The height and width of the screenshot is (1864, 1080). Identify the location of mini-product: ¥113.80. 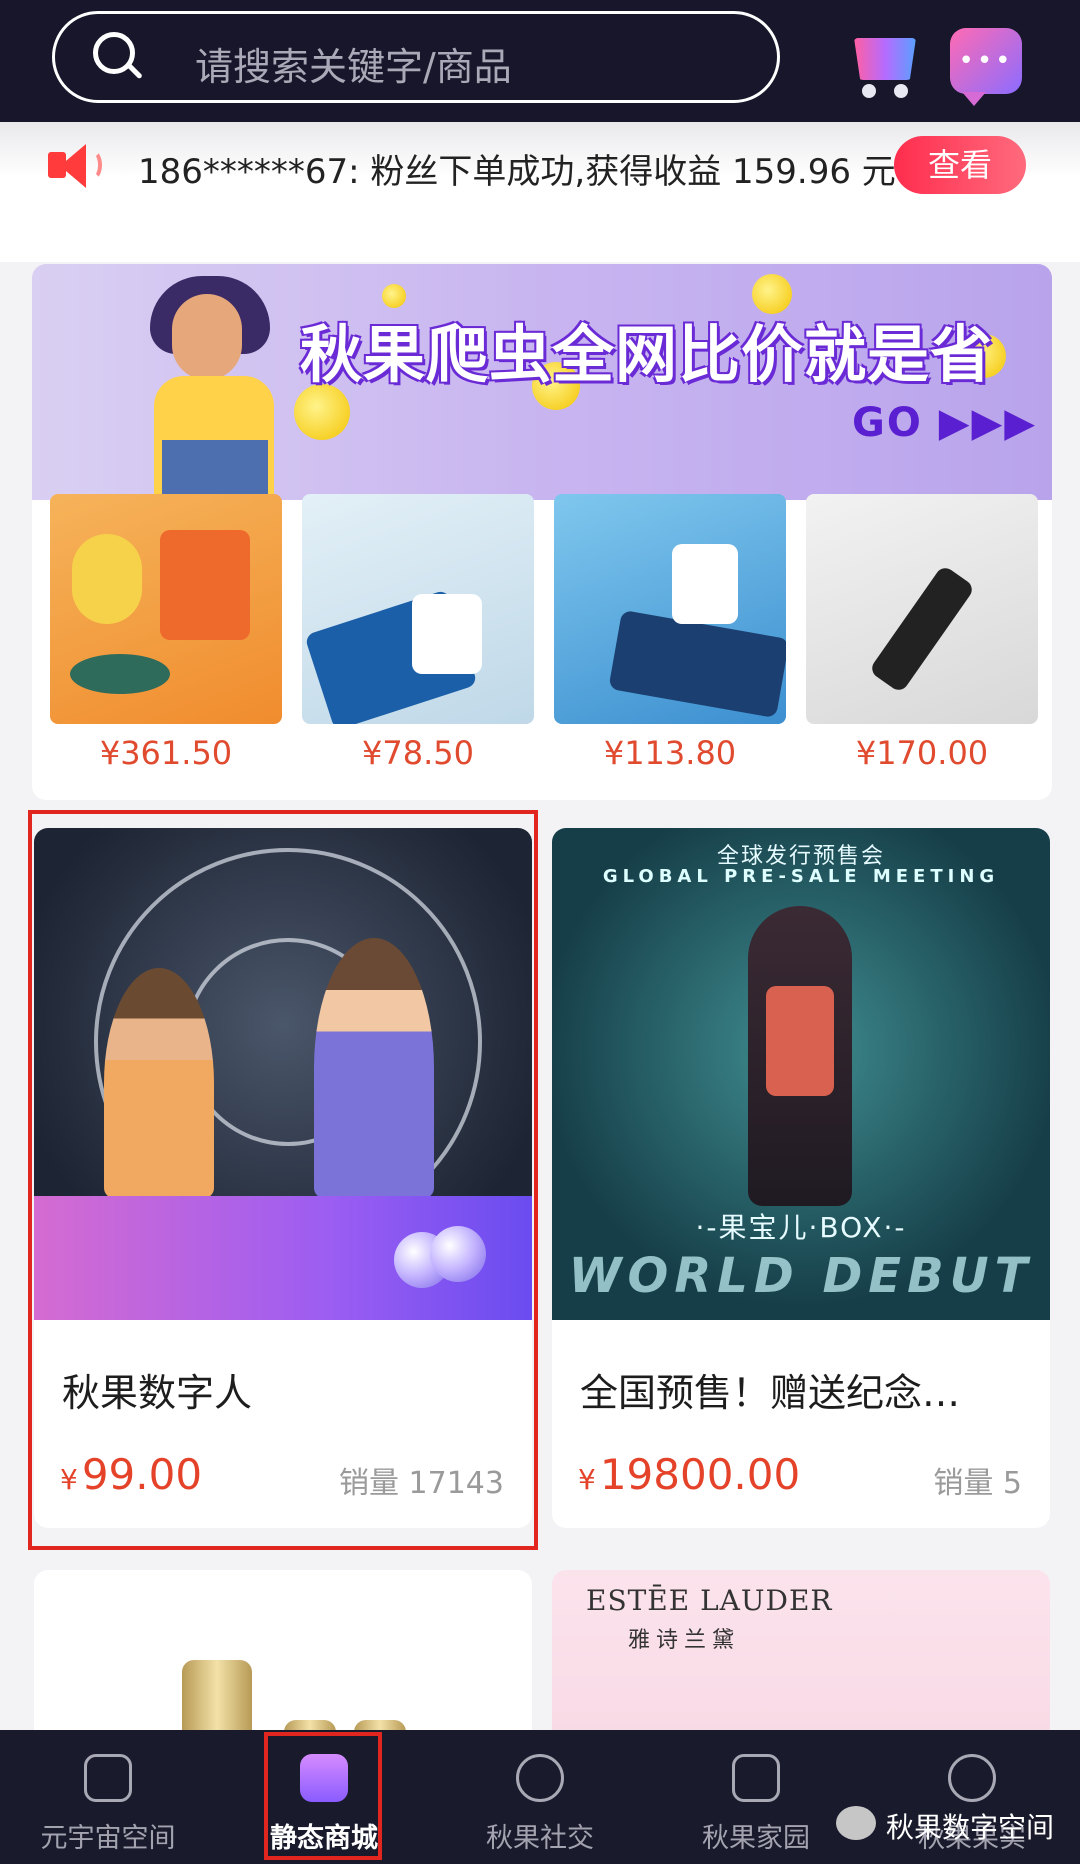
(670, 639).